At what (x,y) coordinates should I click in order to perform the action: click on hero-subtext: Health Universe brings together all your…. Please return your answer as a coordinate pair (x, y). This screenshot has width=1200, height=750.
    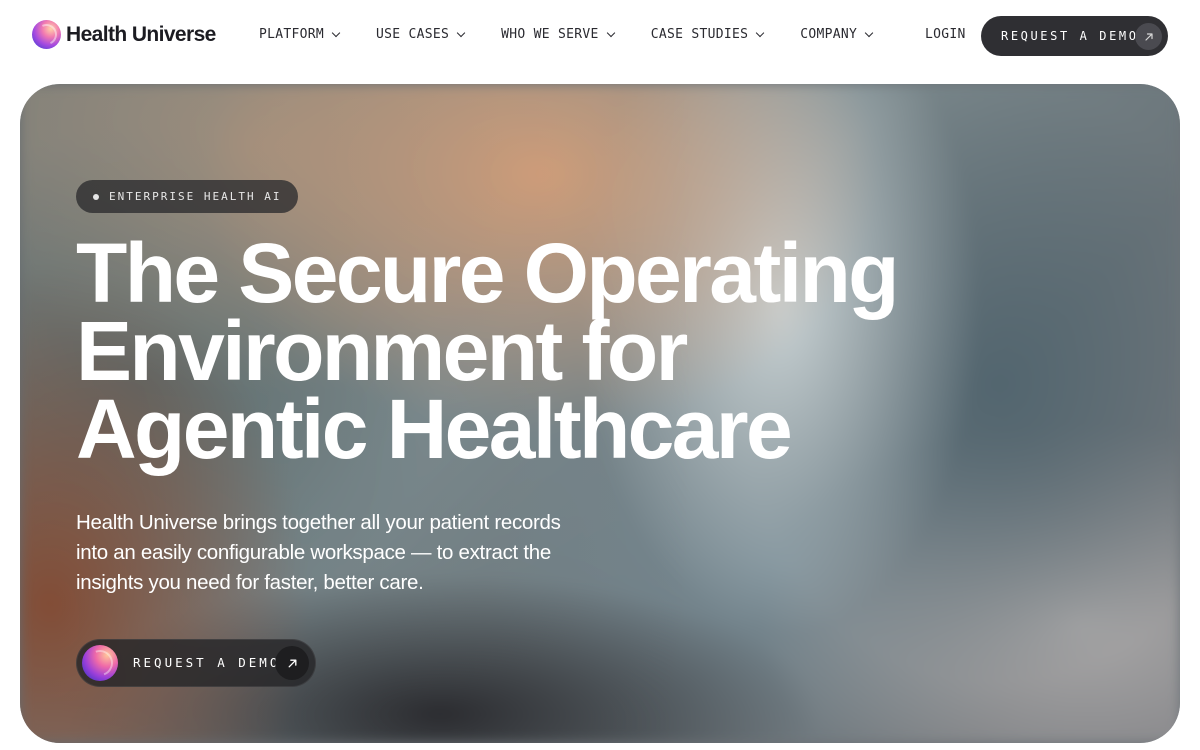
    Looking at the image, I should click on (318, 552).